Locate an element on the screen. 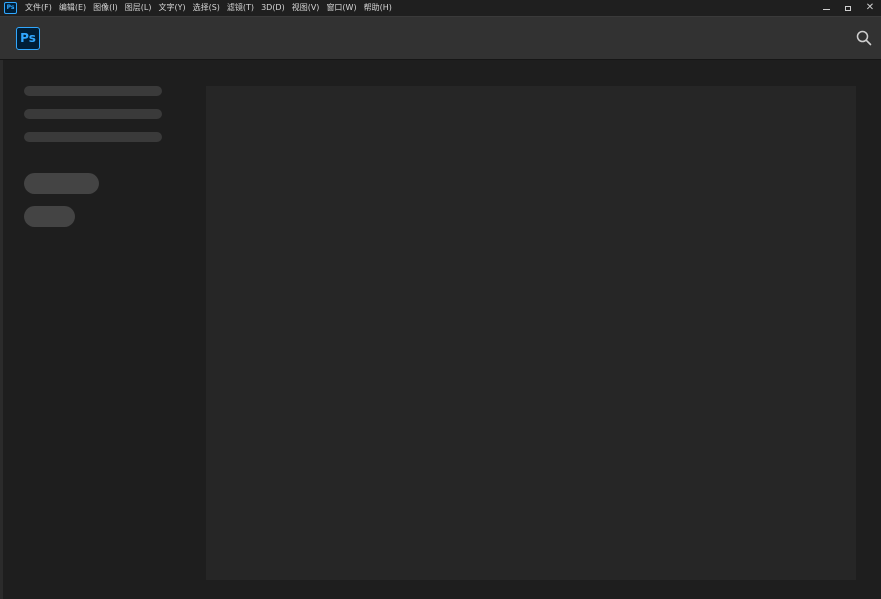 This screenshot has height=599, width=881. menu-layer: 图层(L) is located at coordinates (138, 8).